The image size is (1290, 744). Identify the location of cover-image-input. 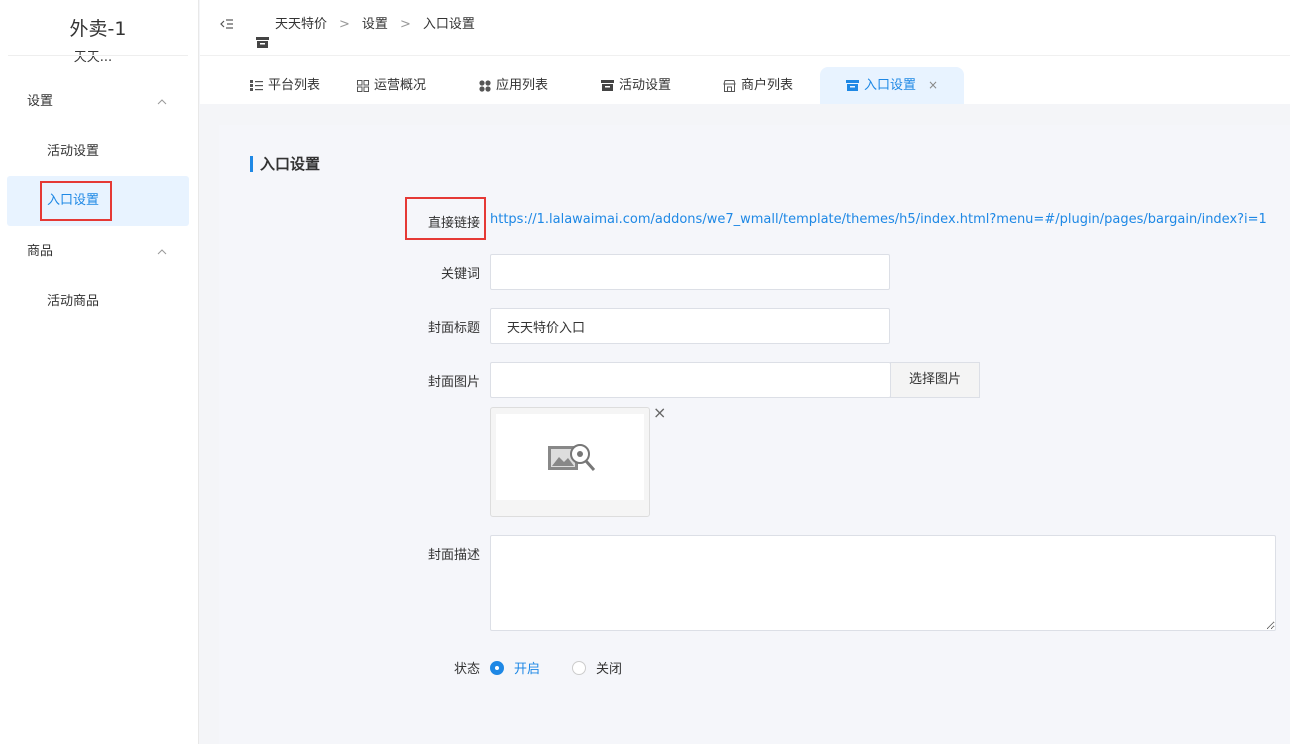
(690, 380).